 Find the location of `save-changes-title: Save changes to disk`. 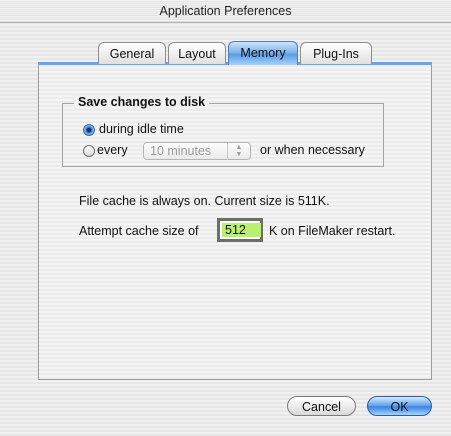

save-changes-title: Save changes to disk is located at coordinates (142, 102).